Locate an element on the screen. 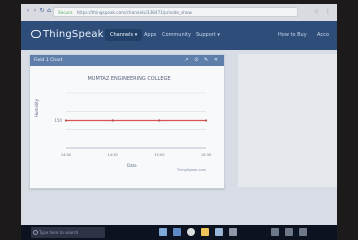 Image resolution: width=358 pixels, height=240 pixels. nav-apps: Apps is located at coordinates (150, 35).